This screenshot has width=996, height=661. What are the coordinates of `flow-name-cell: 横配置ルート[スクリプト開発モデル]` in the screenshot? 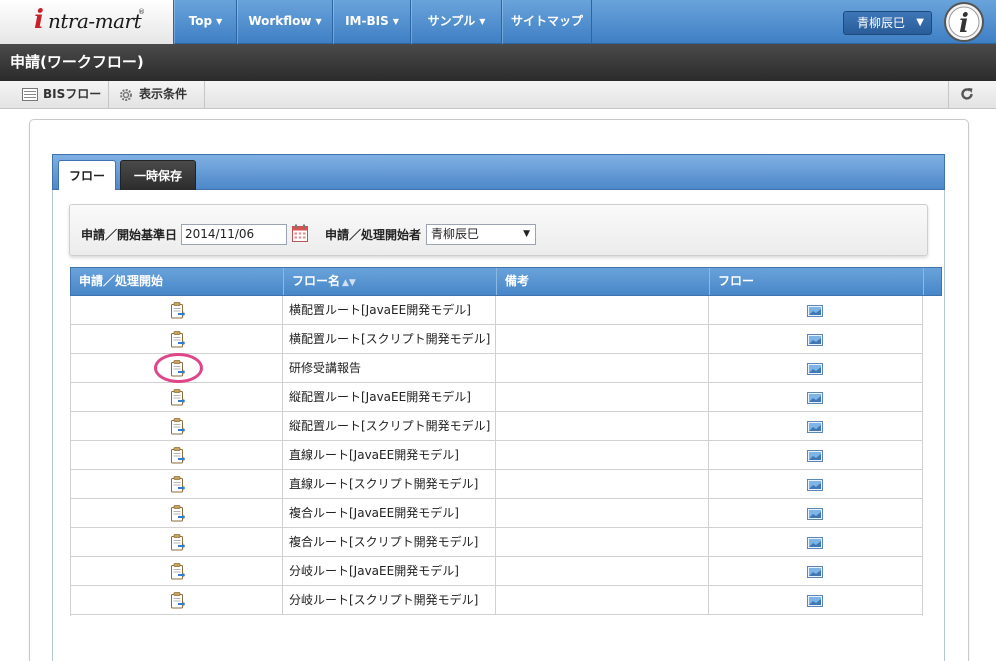 It's located at (389, 339).